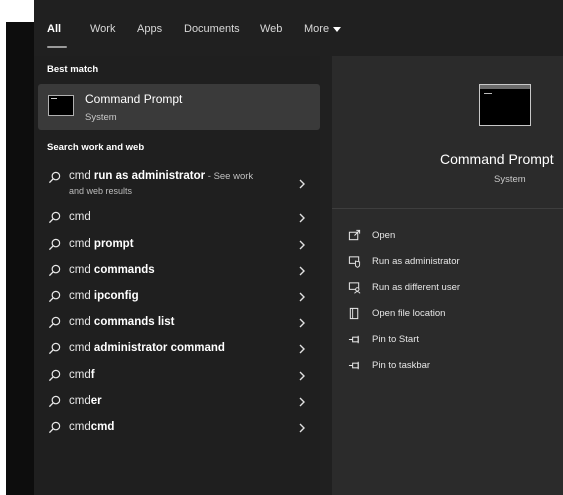 Image resolution: width=563 pixels, height=495 pixels. Describe the element at coordinates (179, 402) in the screenshot. I see `search-result-item: cmder` at that location.